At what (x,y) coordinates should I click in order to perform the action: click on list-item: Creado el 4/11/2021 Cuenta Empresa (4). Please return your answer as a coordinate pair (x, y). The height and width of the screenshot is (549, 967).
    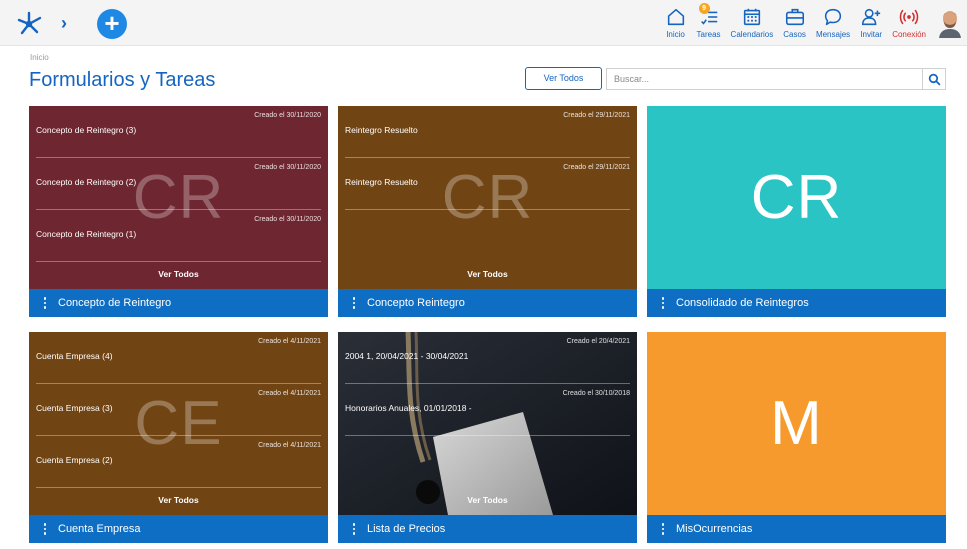
    Looking at the image, I should click on (178, 358).